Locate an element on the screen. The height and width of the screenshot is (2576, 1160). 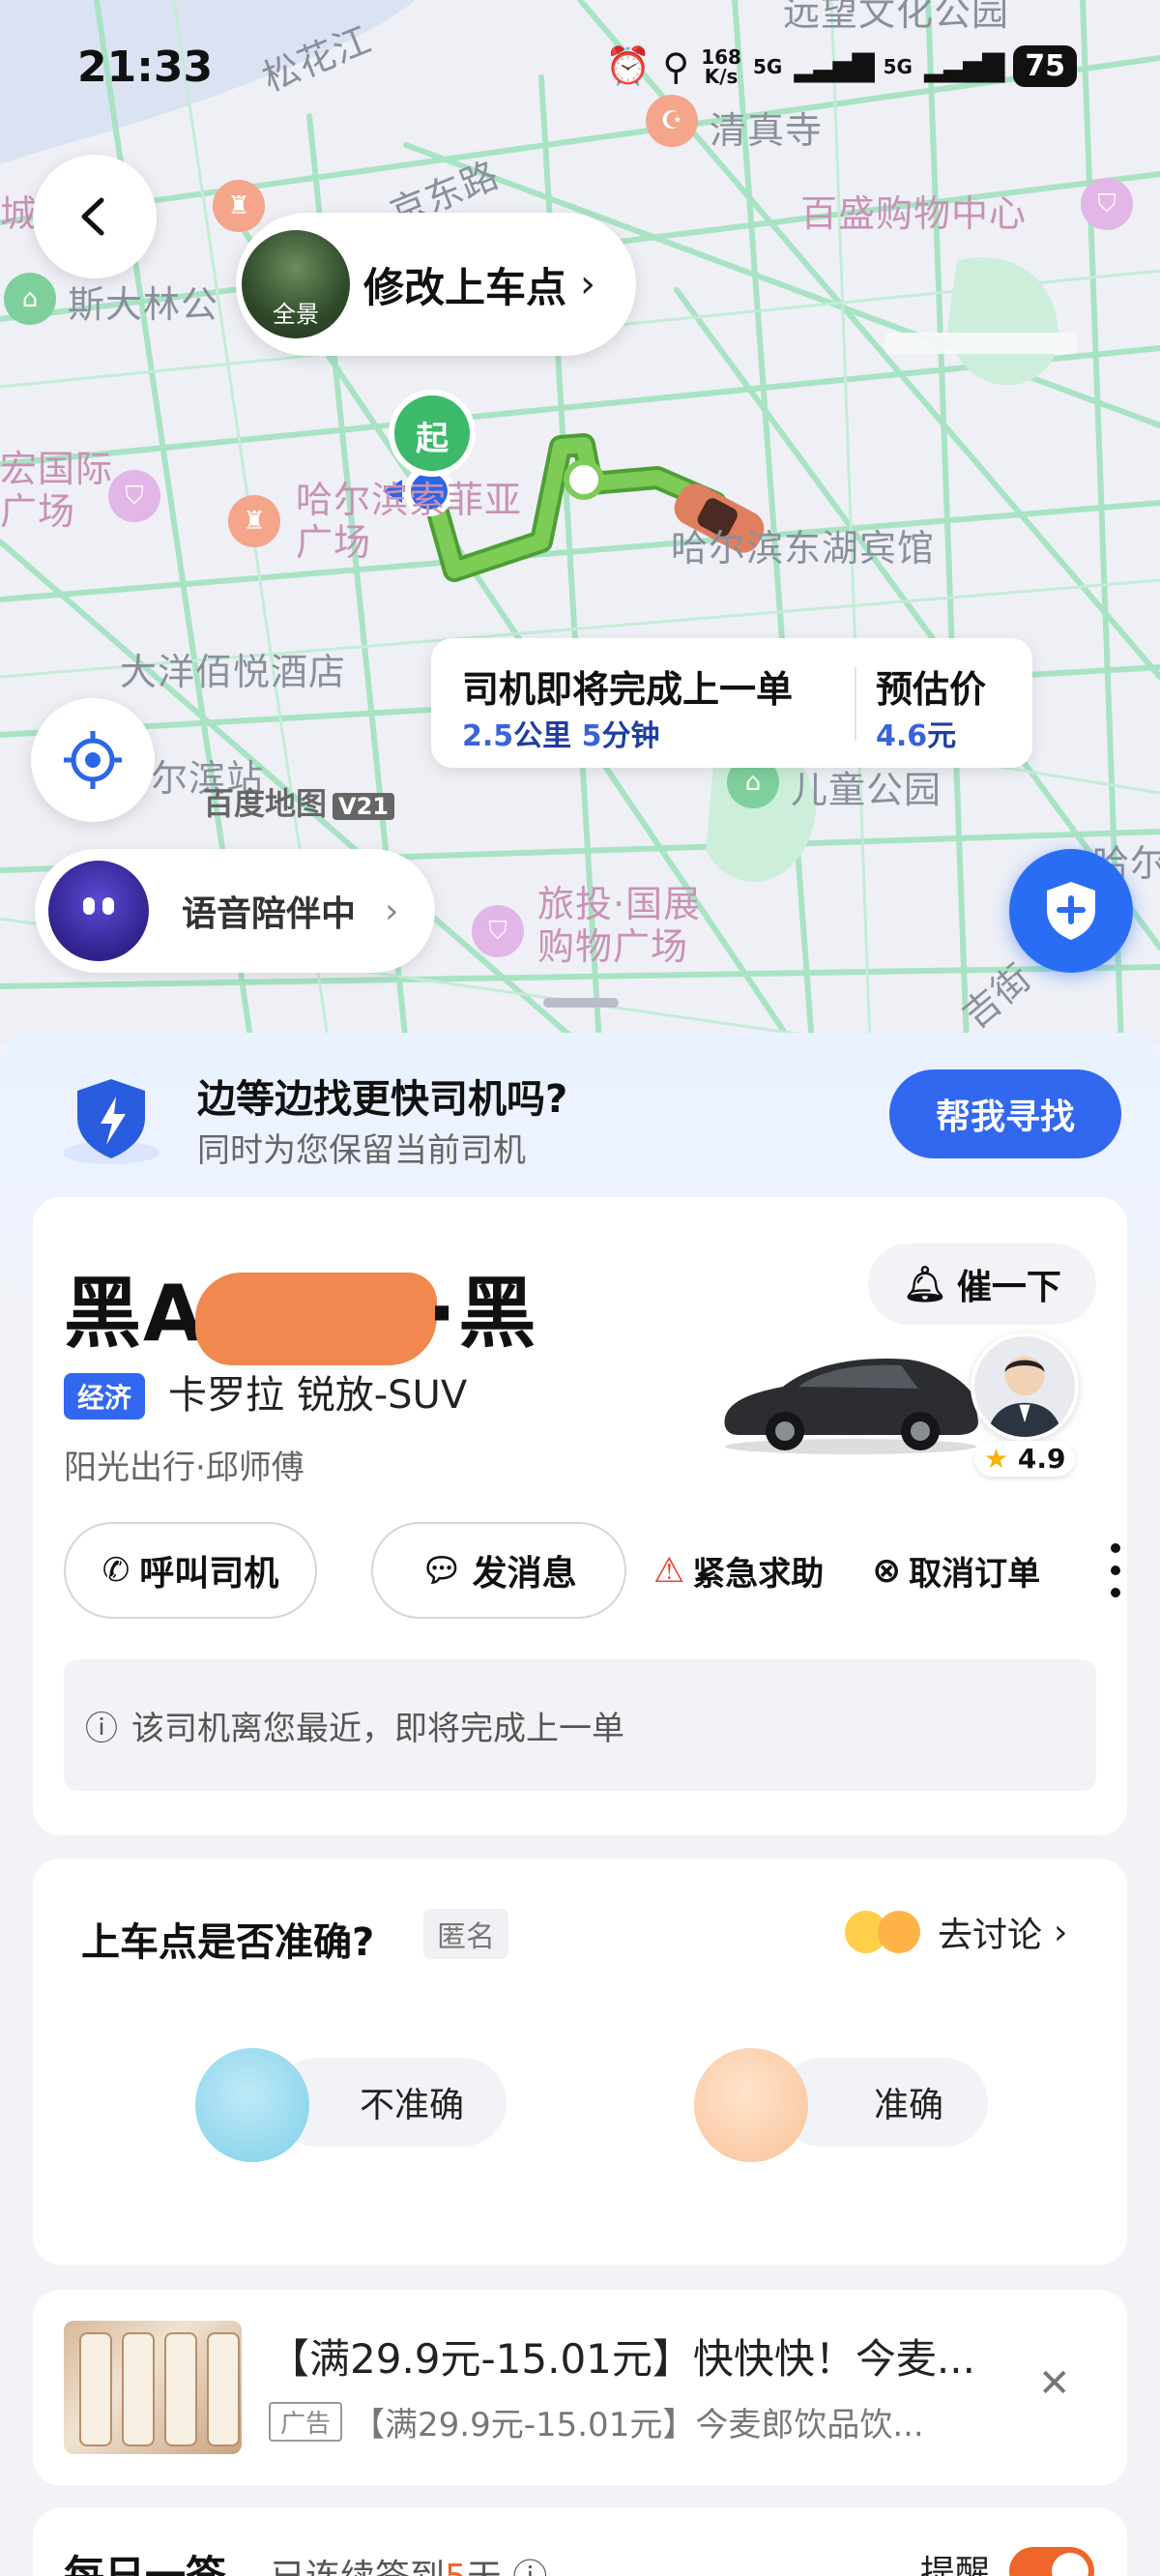
price-value: 4.6元 is located at coordinates (916, 736).